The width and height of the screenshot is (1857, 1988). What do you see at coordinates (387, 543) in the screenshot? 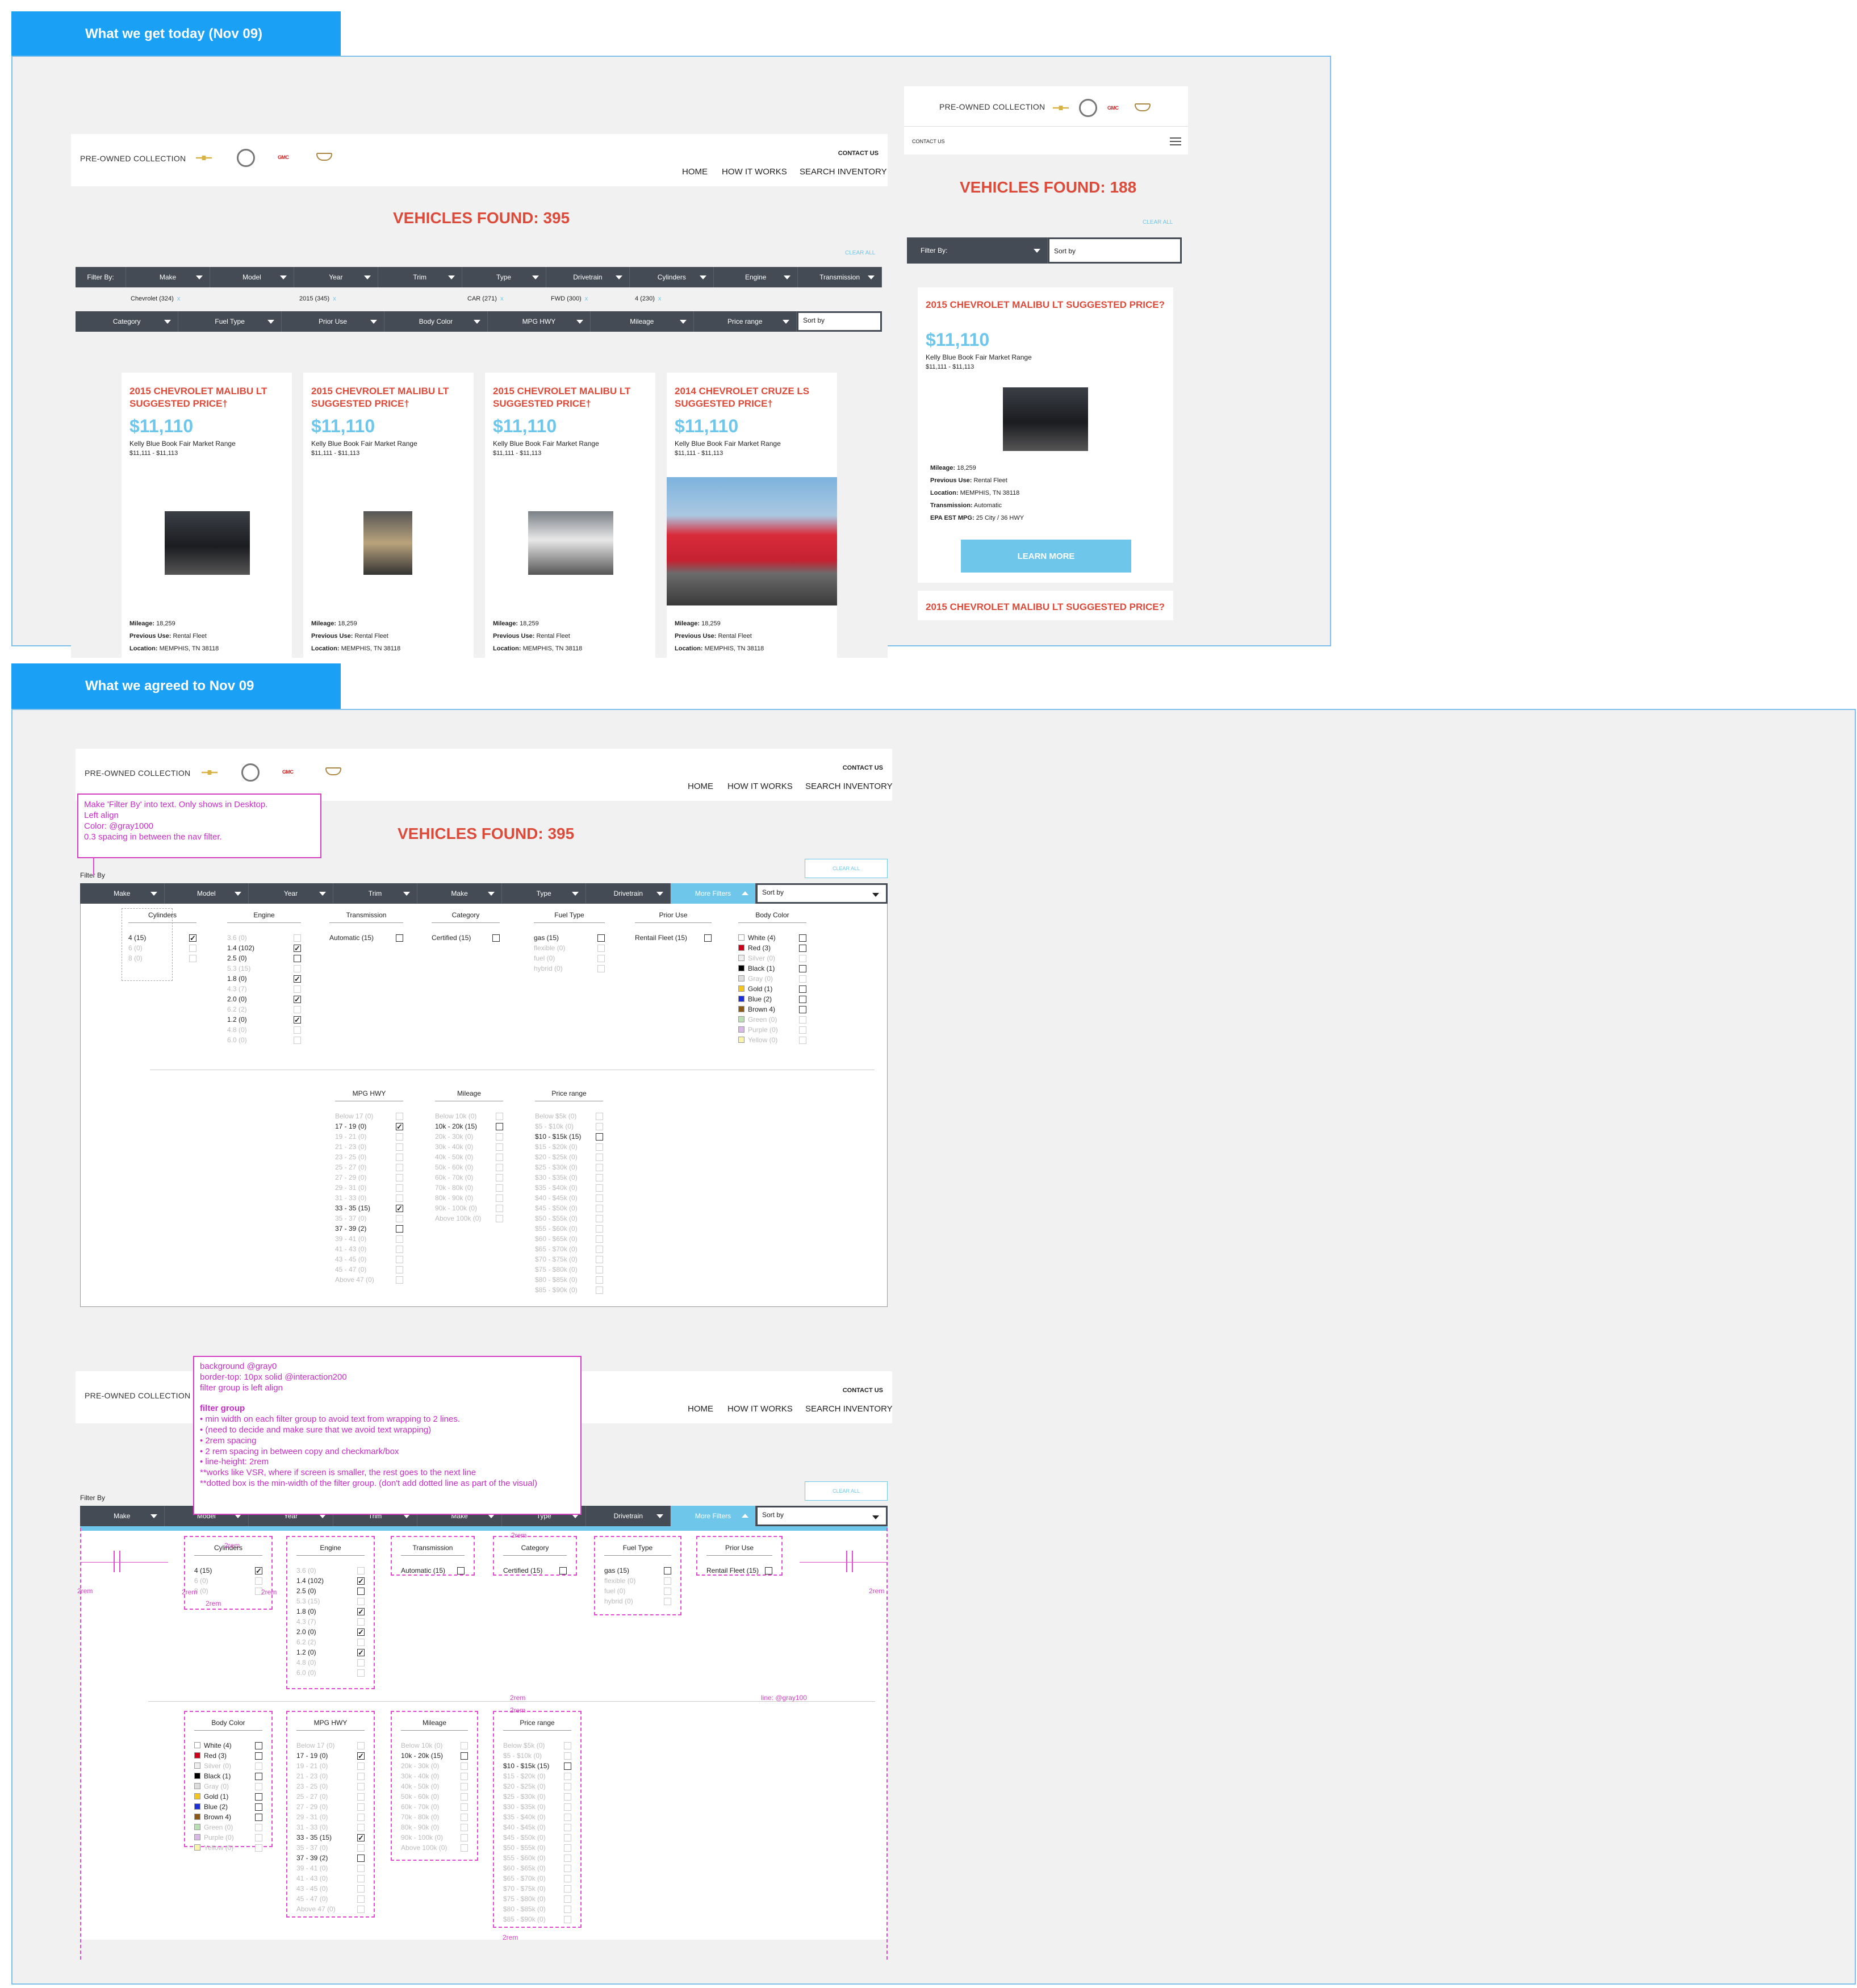
I see `car-photo` at bounding box center [387, 543].